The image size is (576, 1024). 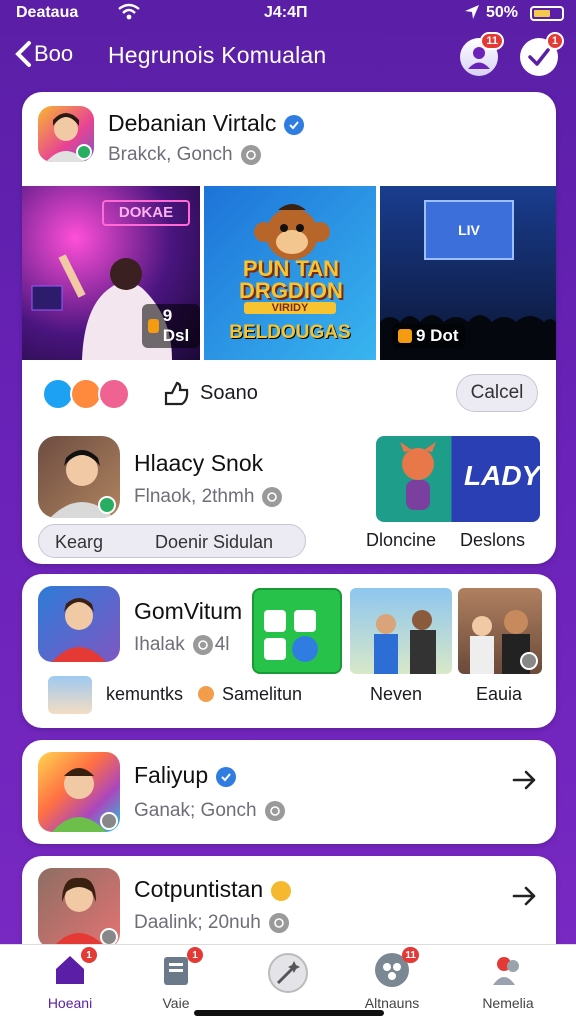 I want to click on clock: J4:4П, so click(x=286, y=12).